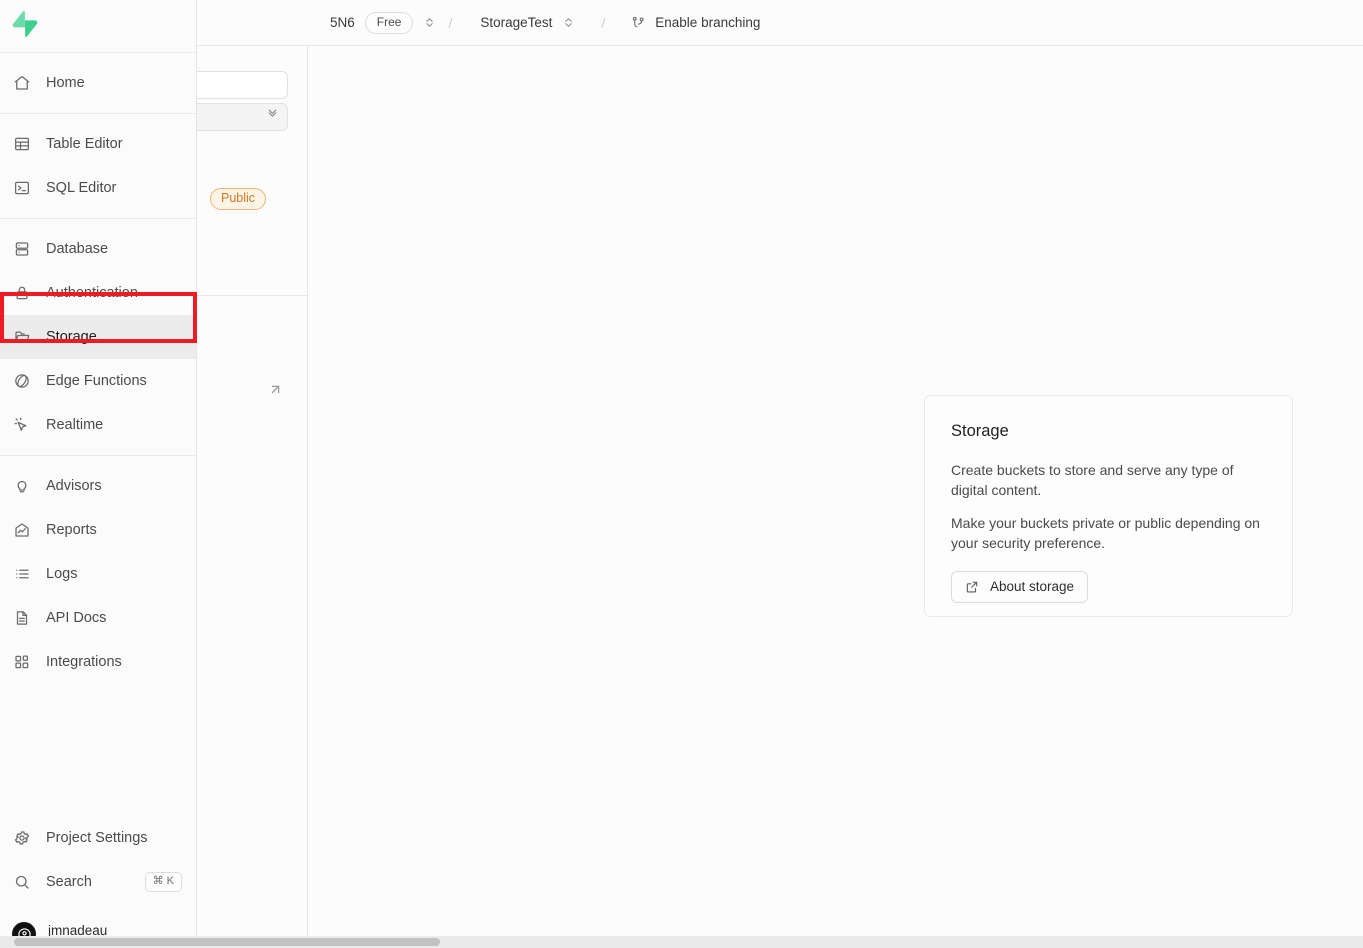 The image size is (1363, 948). I want to click on public-badge: Public, so click(238, 199).